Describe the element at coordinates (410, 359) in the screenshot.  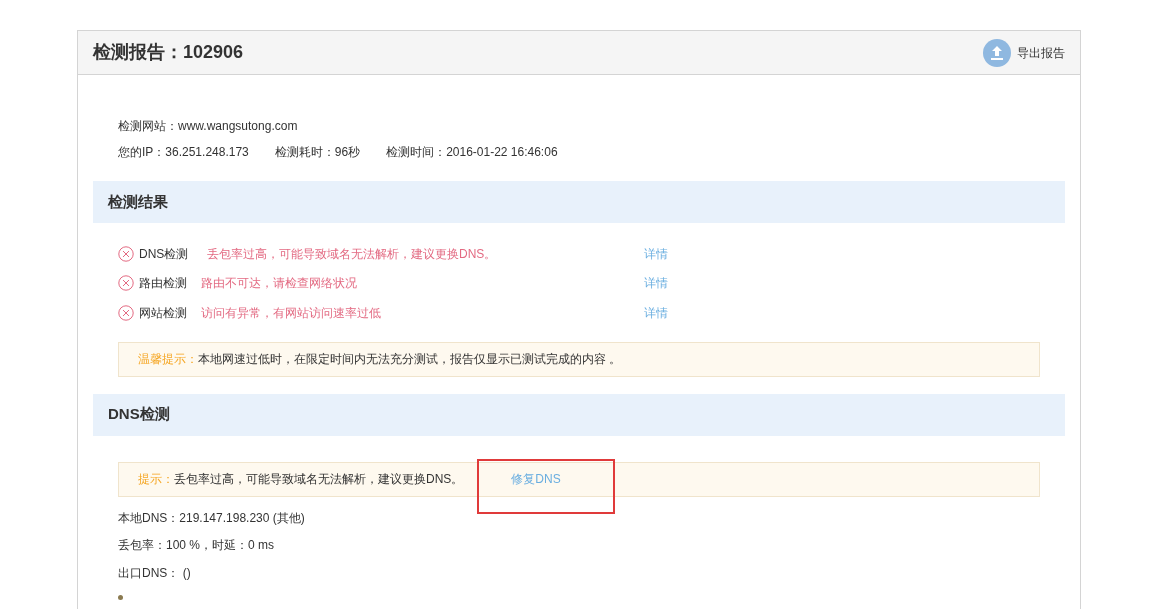
I see `notice-text: 本地网速过低时，在限定时间内无法充分测试，报告仅显示已测试完成的内容 。` at that location.